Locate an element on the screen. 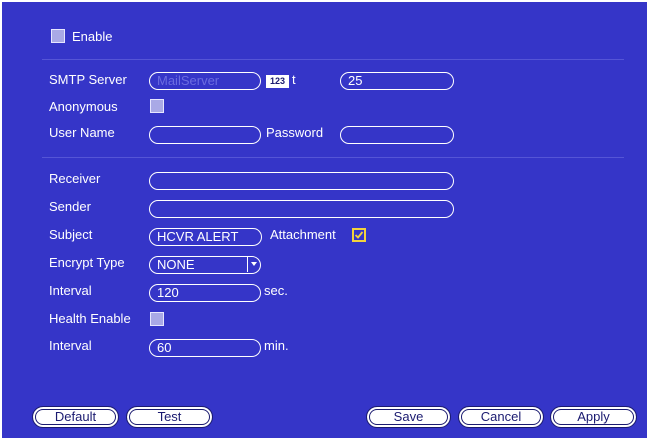  checkmark-icon is located at coordinates (359, 235).